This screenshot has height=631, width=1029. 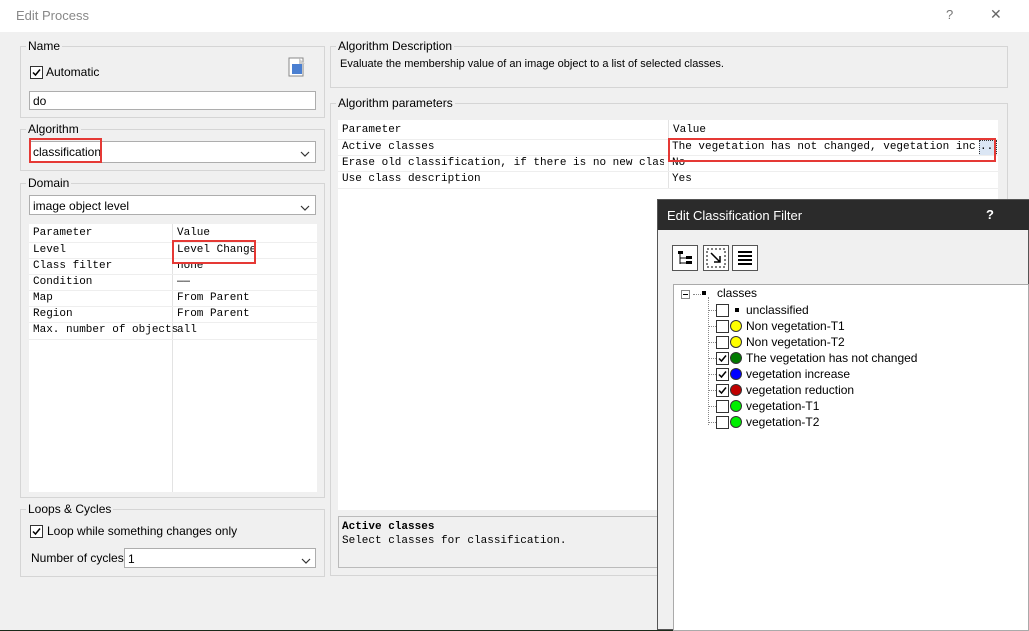 What do you see at coordinates (996, 14) in the screenshot?
I see `close-button: ✕` at bounding box center [996, 14].